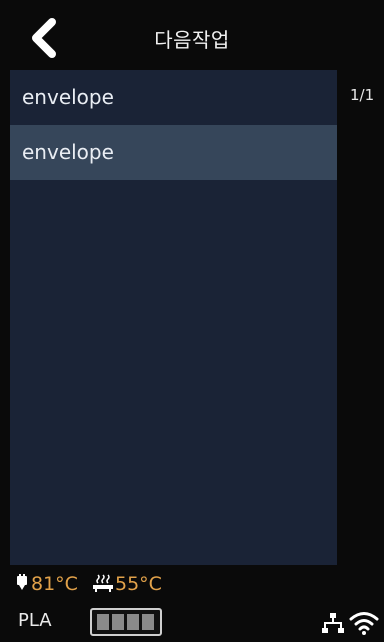 The image size is (384, 642). What do you see at coordinates (35, 620) in the screenshot?
I see `material-label: PLA` at bounding box center [35, 620].